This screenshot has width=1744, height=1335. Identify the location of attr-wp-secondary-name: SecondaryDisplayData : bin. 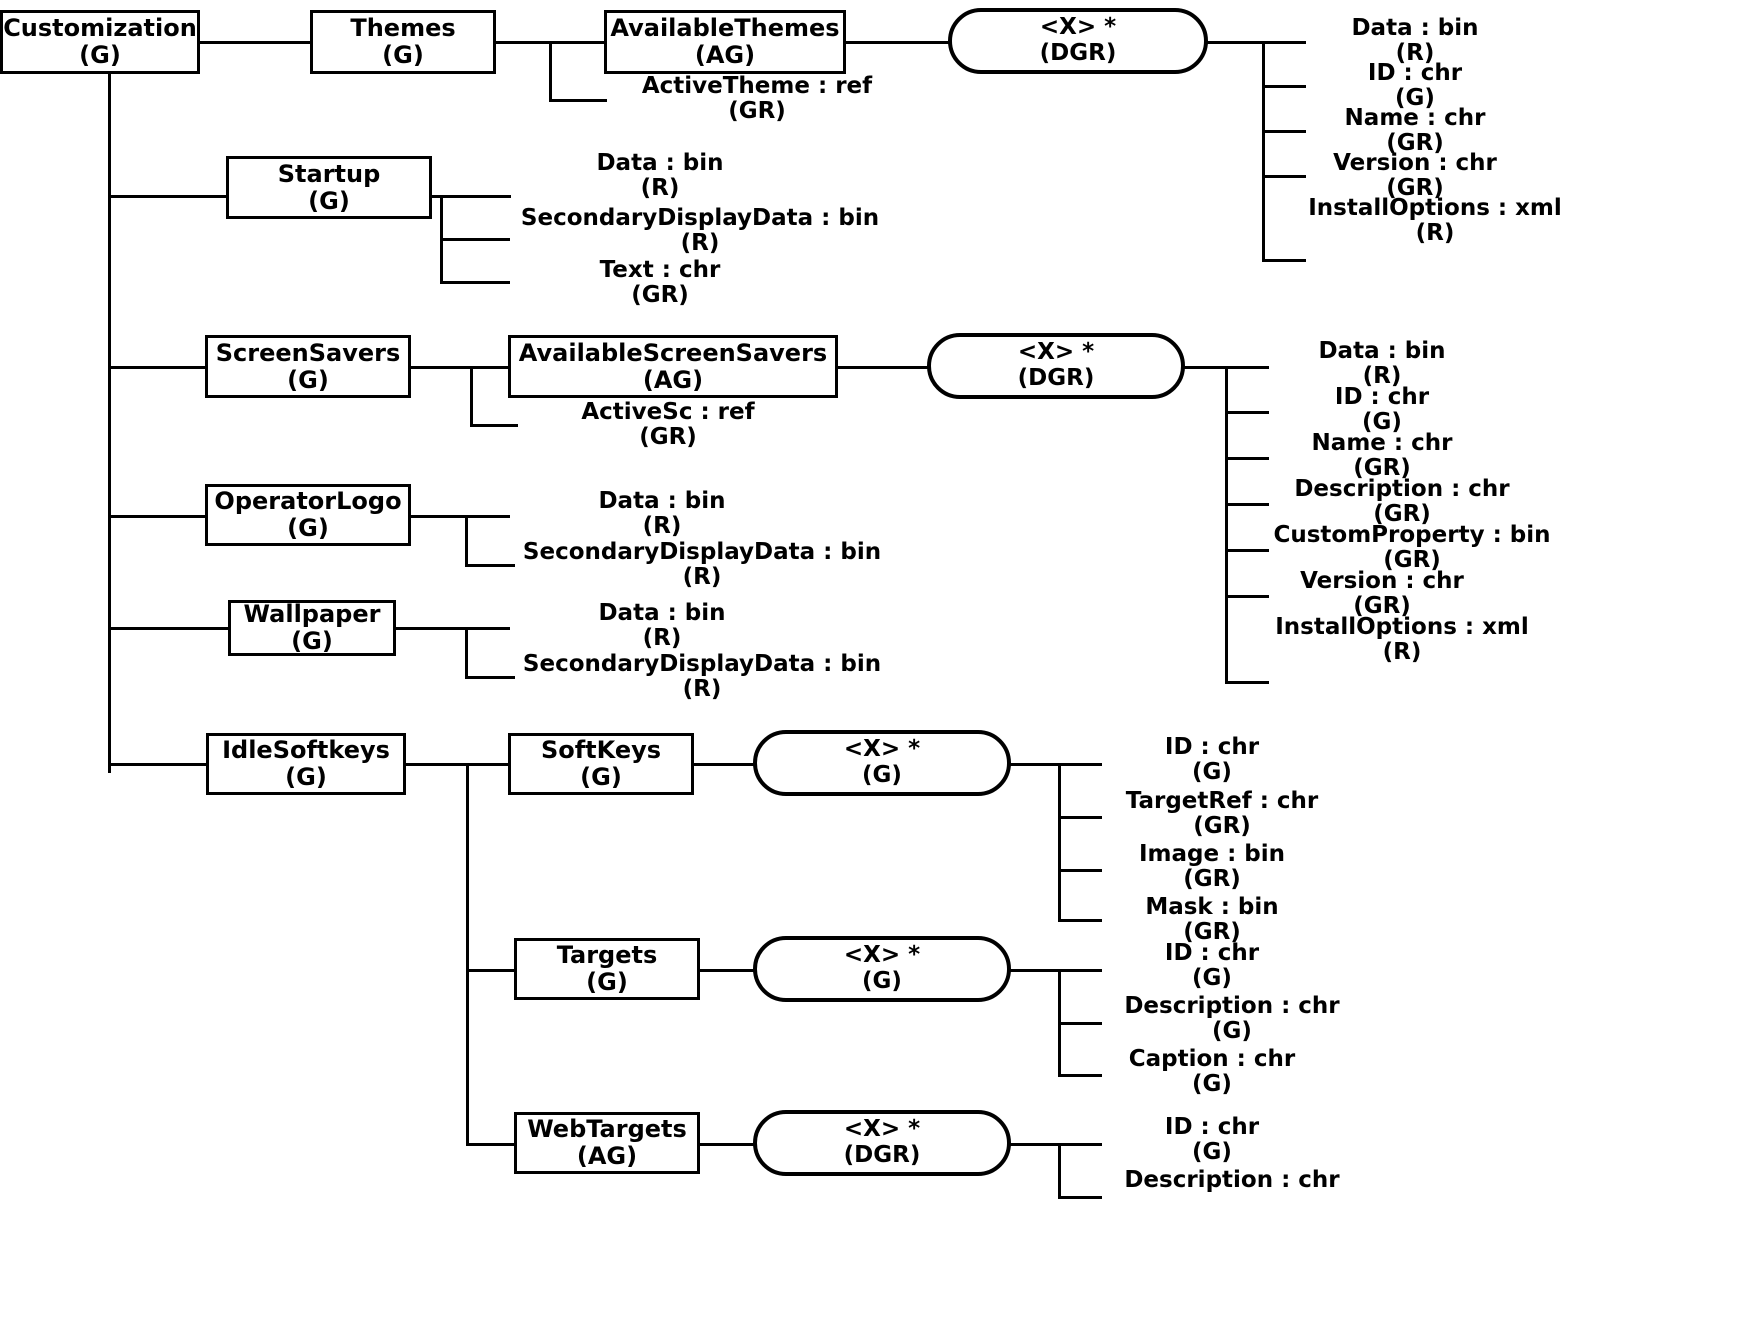
(702, 664).